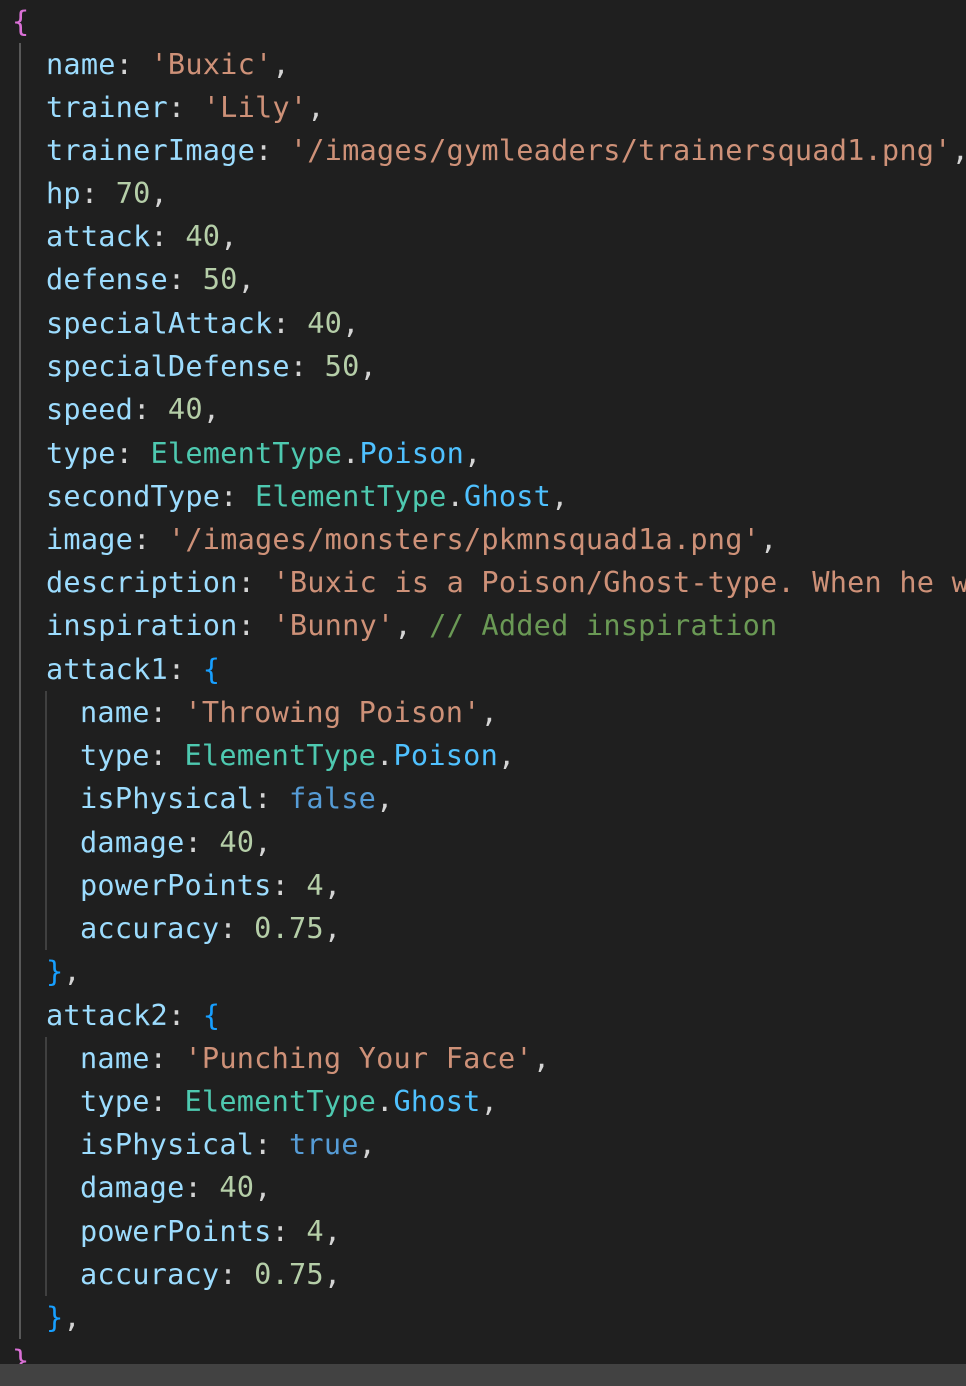 The height and width of the screenshot is (1386, 966). What do you see at coordinates (255, 107) in the screenshot?
I see `string-value: 'Lily'` at bounding box center [255, 107].